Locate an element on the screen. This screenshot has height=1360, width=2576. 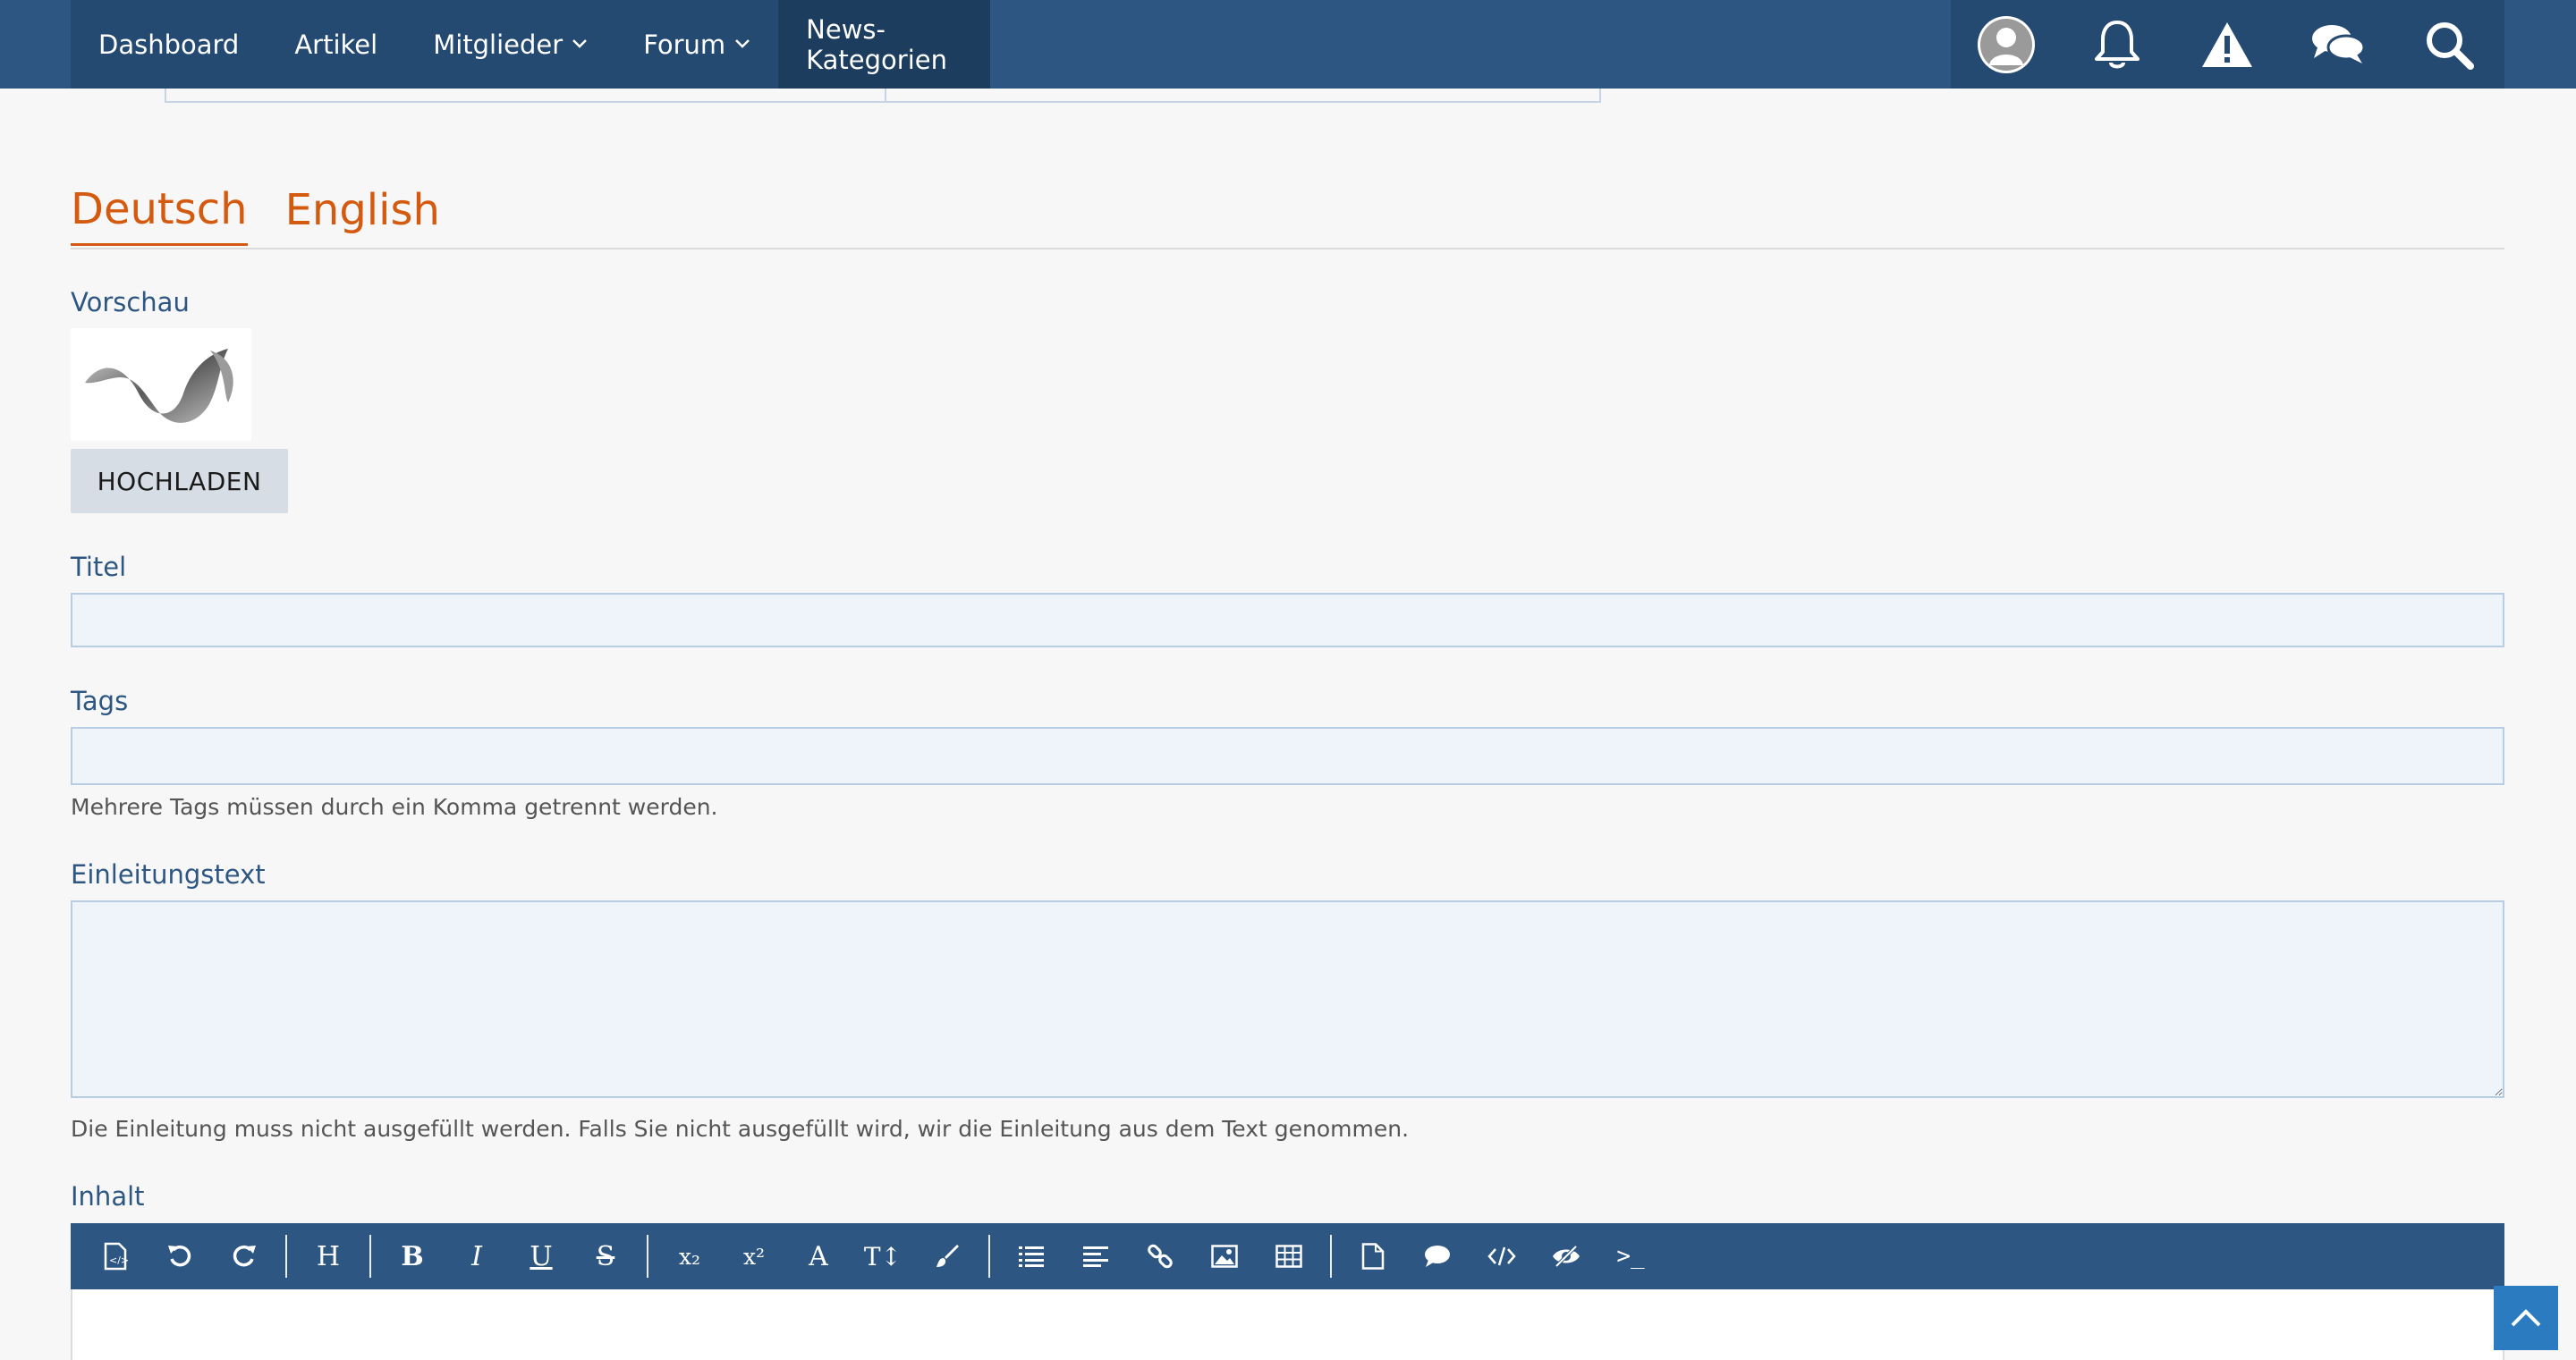
warning-icon is located at coordinates (2227, 44).